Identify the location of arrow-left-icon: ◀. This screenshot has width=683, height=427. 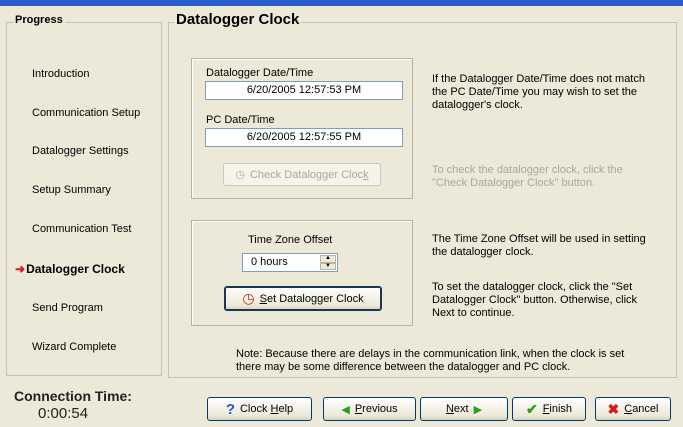
(345, 409).